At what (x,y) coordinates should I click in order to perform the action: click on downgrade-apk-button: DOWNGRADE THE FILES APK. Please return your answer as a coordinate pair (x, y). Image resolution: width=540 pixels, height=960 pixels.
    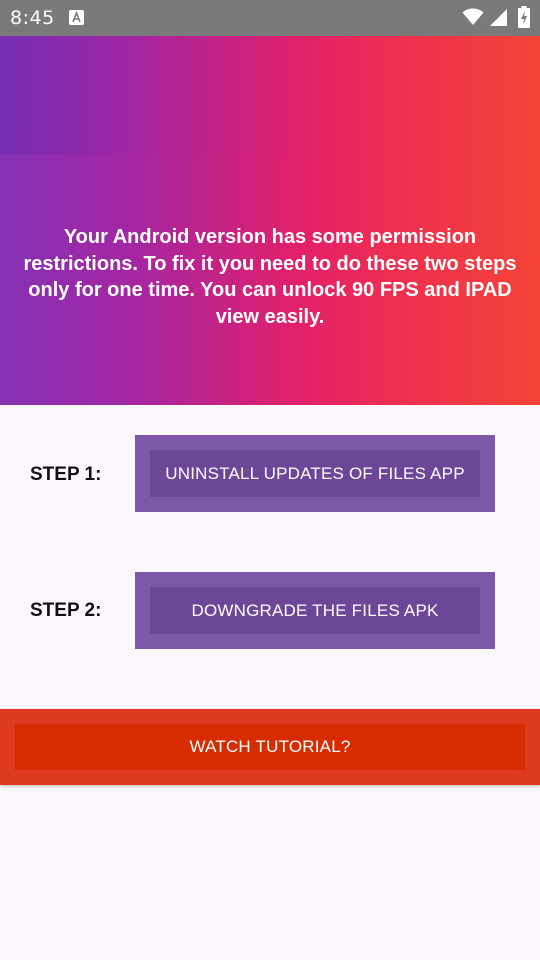
    Looking at the image, I should click on (315, 610).